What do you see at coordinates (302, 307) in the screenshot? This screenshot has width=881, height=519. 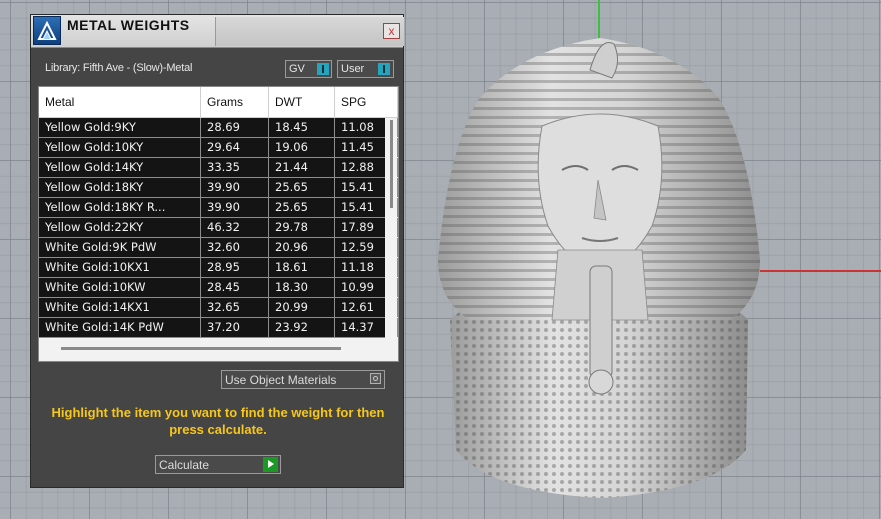 I see `cell-dwt: 20.99` at bounding box center [302, 307].